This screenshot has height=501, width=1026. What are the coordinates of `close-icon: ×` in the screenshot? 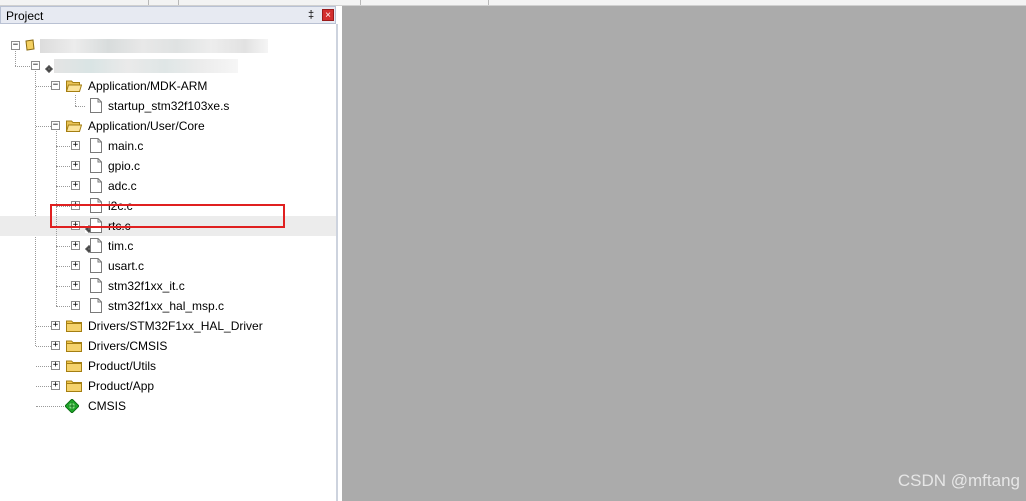 It's located at (328, 15).